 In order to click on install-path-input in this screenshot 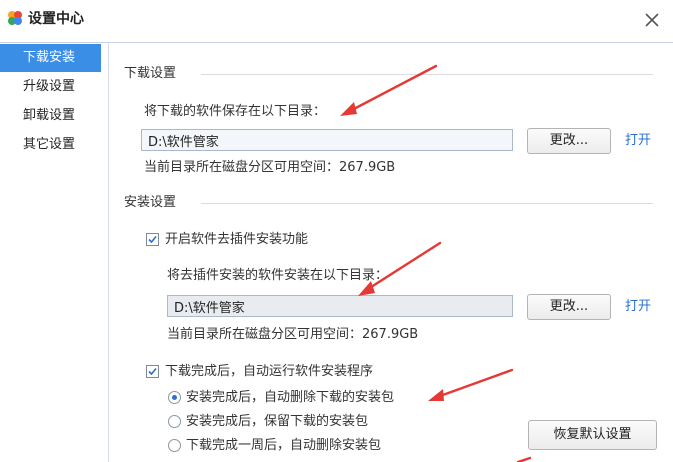, I will do `click(340, 306)`.